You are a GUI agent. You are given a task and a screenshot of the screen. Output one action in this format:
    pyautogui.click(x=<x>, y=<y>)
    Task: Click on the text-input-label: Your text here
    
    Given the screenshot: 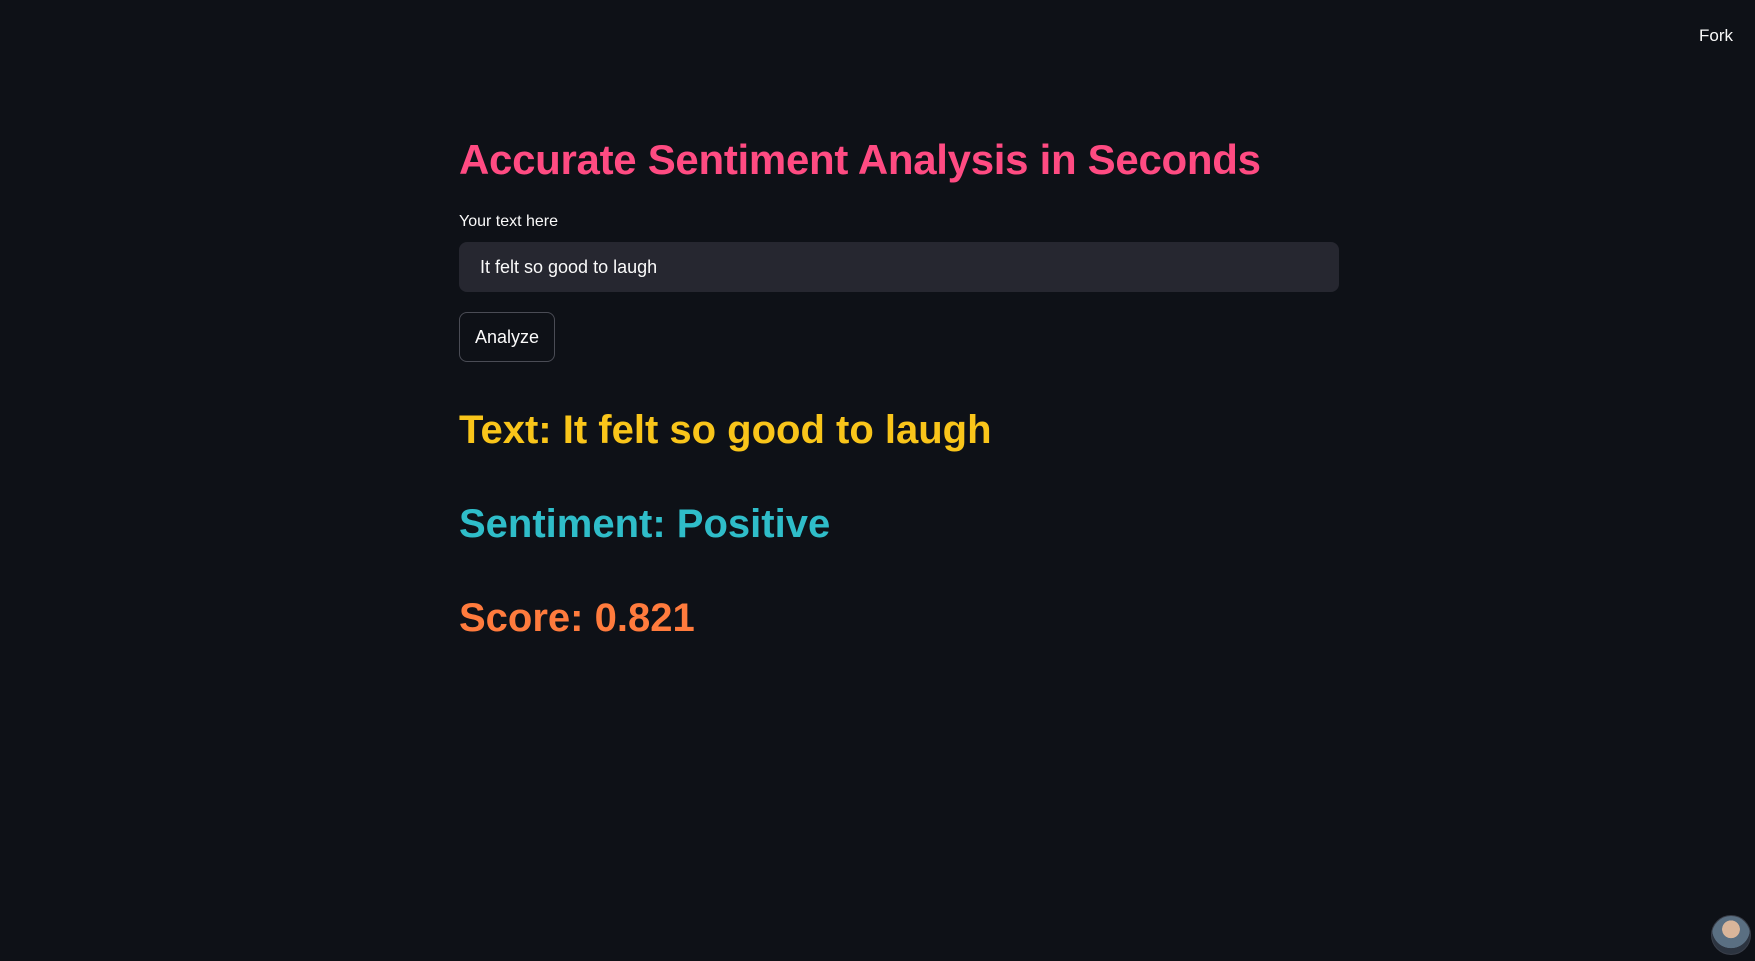 What is the action you would take?
    pyautogui.click(x=509, y=221)
    